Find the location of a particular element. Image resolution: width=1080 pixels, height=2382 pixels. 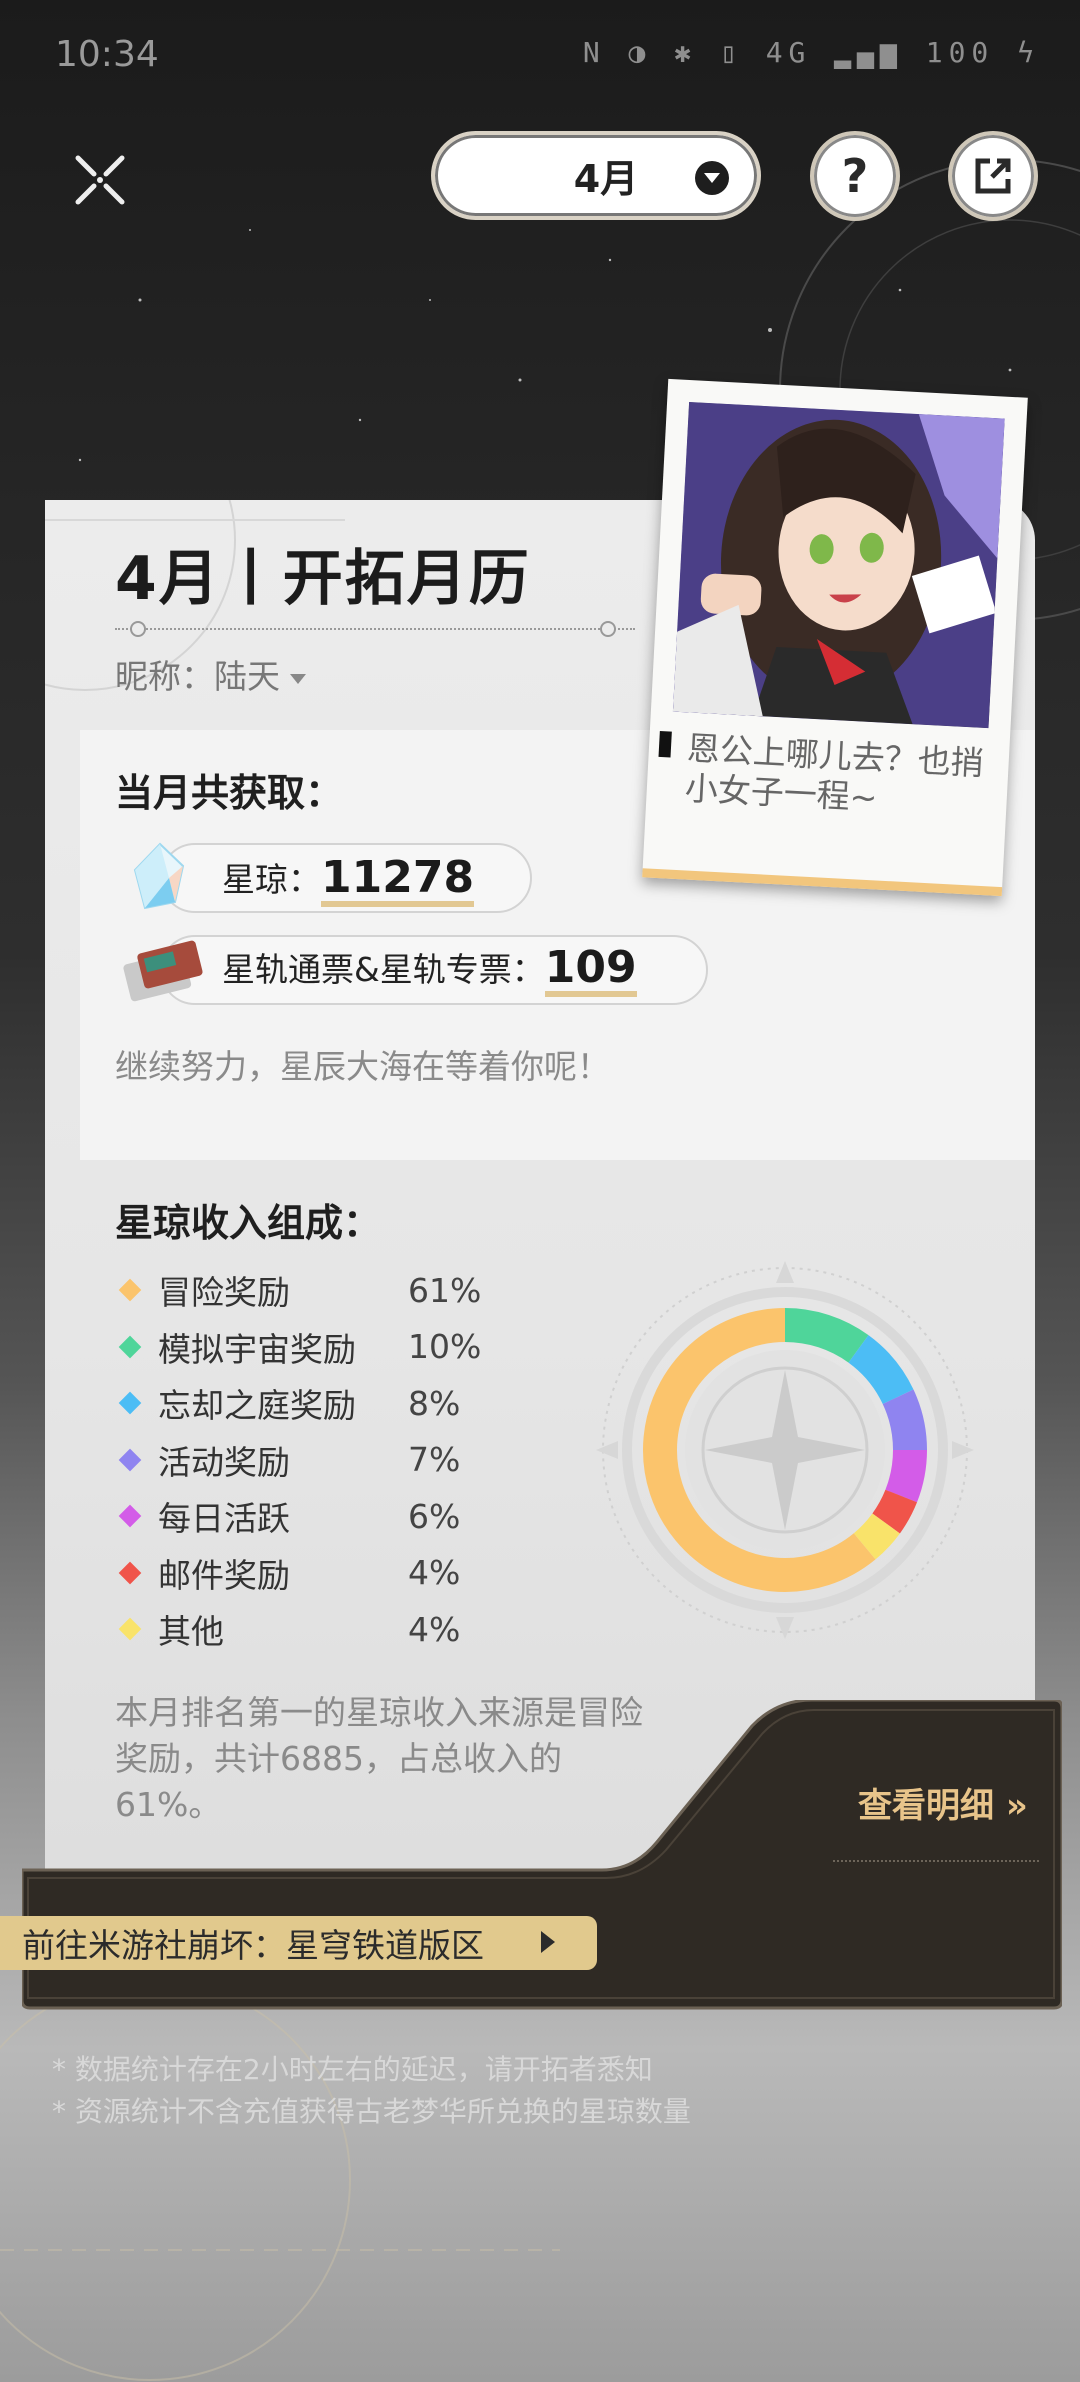

close-icon is located at coordinates (100, 180).